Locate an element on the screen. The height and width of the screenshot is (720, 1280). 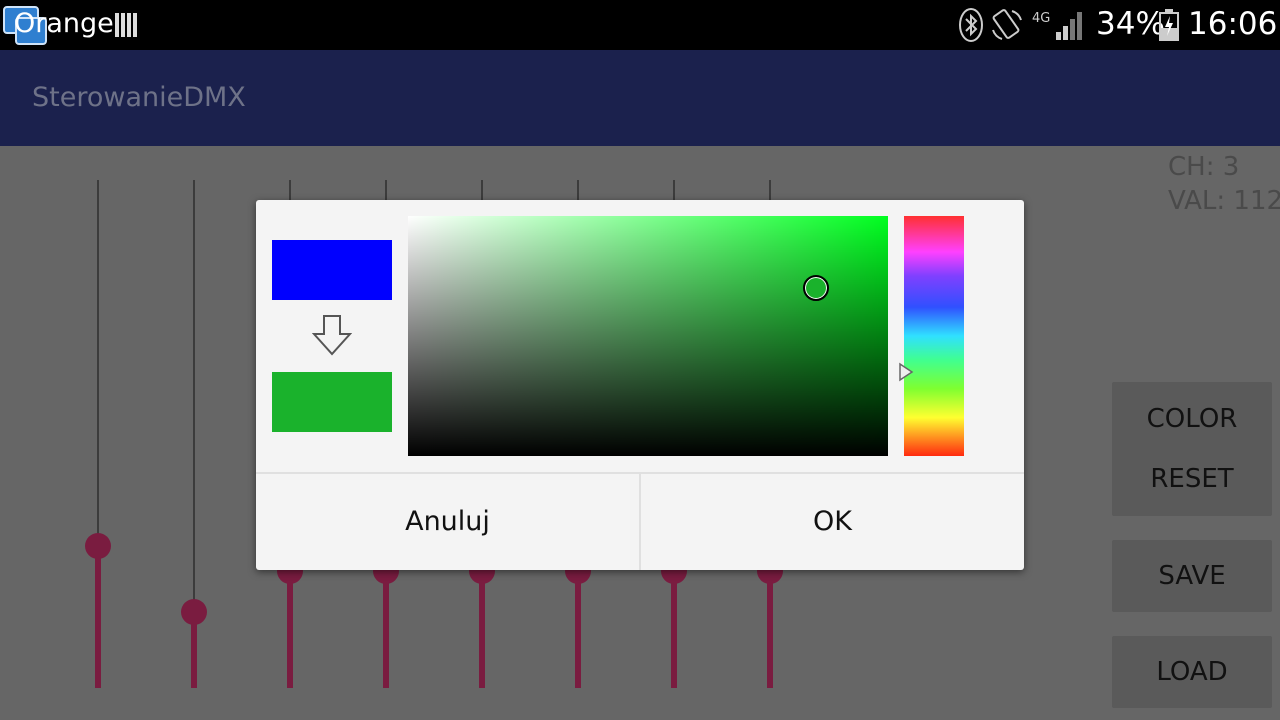
cancel-button: Anuluj is located at coordinates (447, 522).